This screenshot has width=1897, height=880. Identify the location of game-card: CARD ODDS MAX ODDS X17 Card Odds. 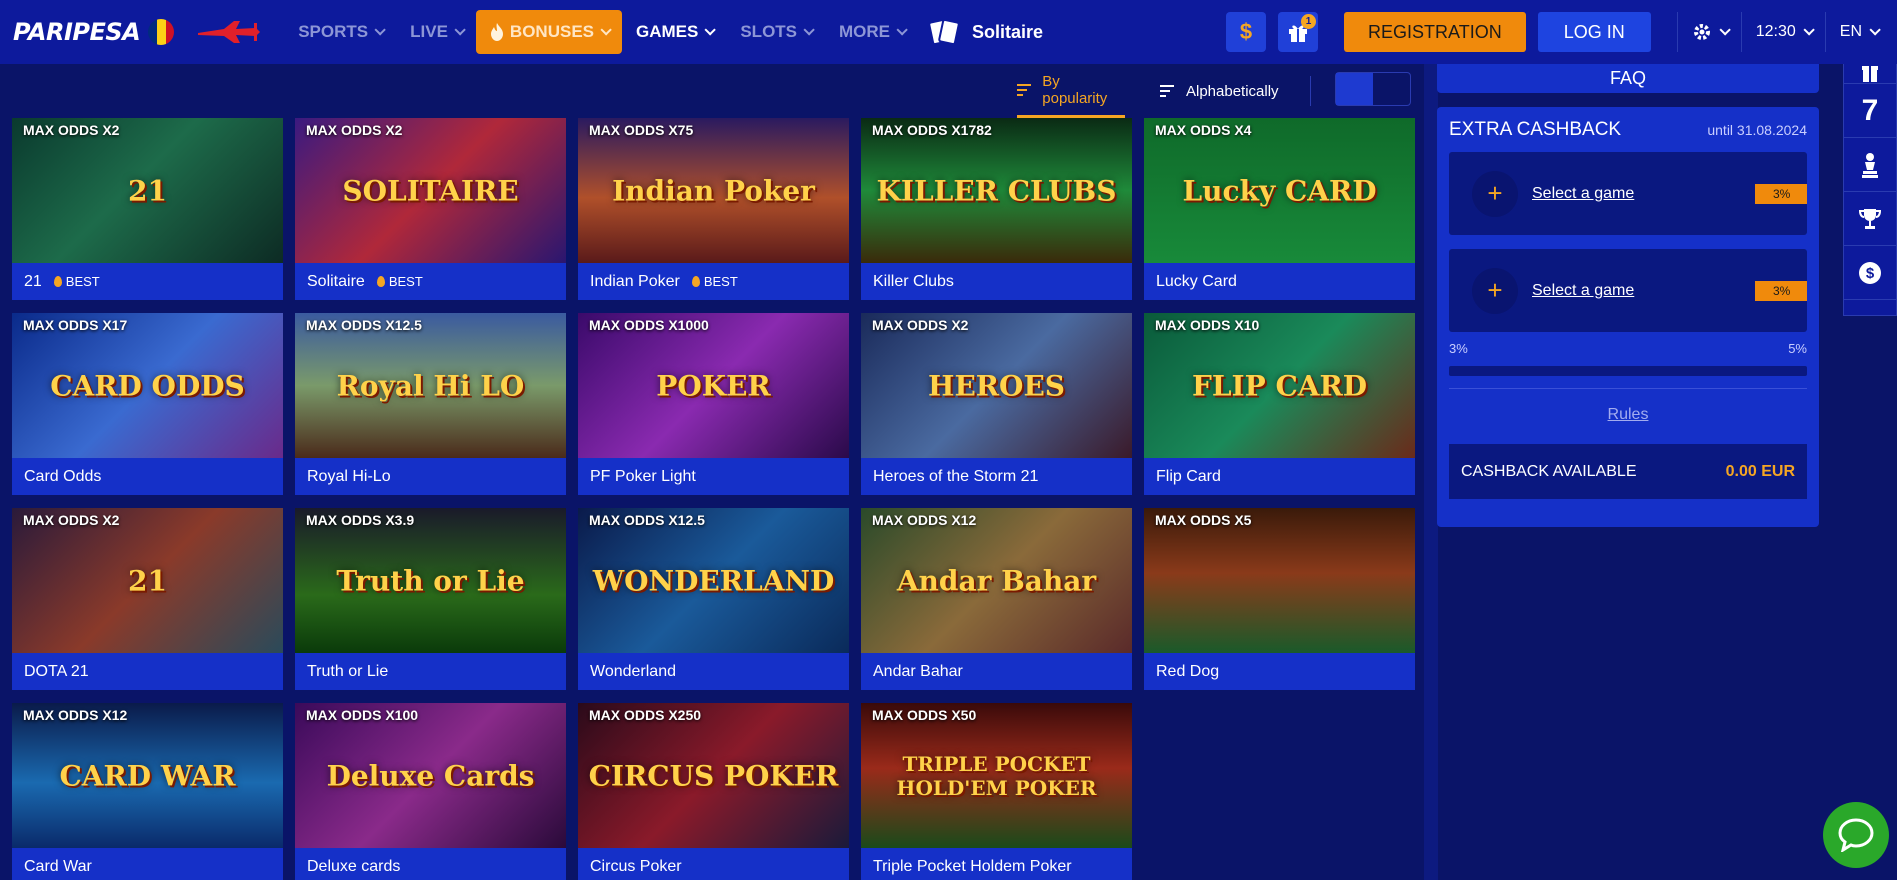
(147, 404).